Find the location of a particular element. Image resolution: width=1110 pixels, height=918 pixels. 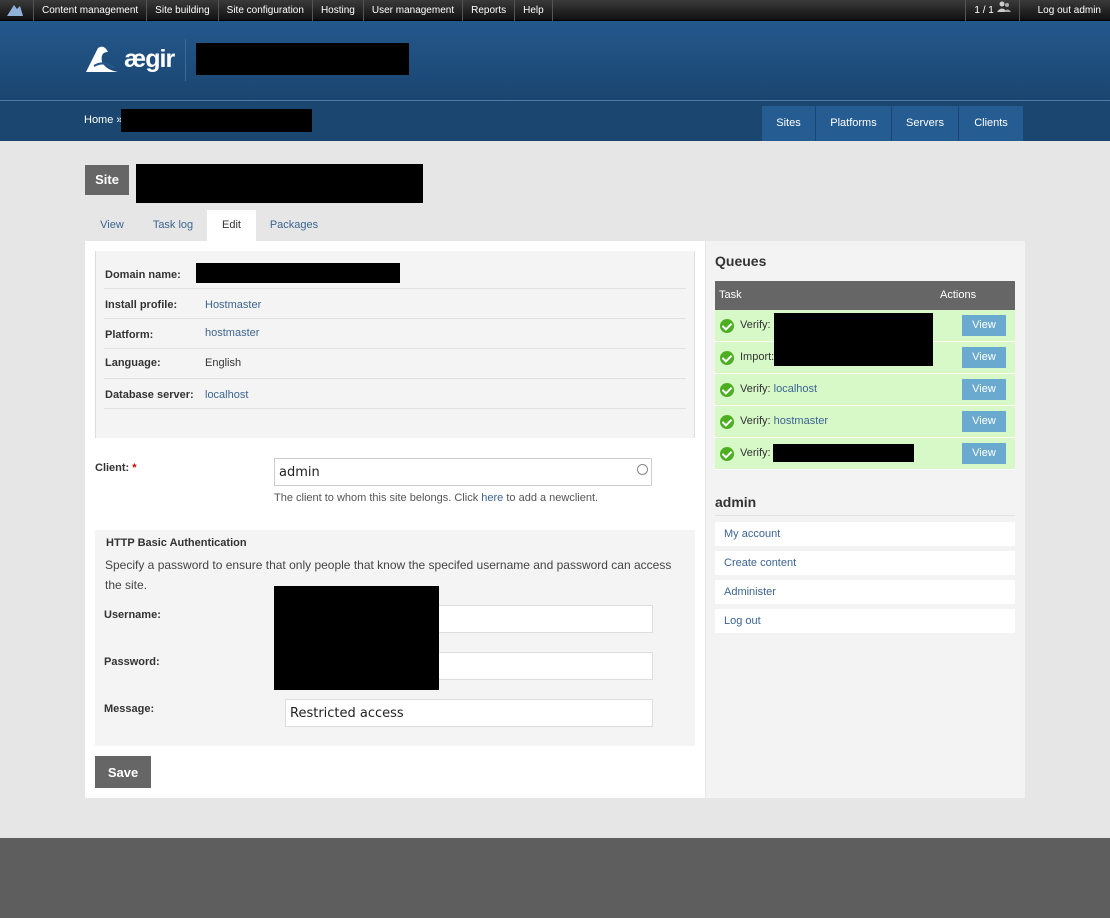

redacted-site-name is located at coordinates (302, 59).